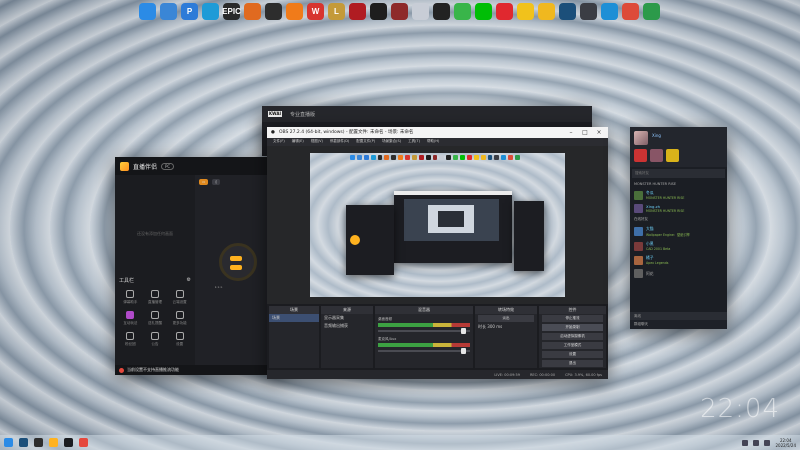 Image resolution: width=800 pixels, height=450 pixels. What do you see at coordinates (609, 11) in the screenshot?
I see `edge-icon` at bounding box center [609, 11].